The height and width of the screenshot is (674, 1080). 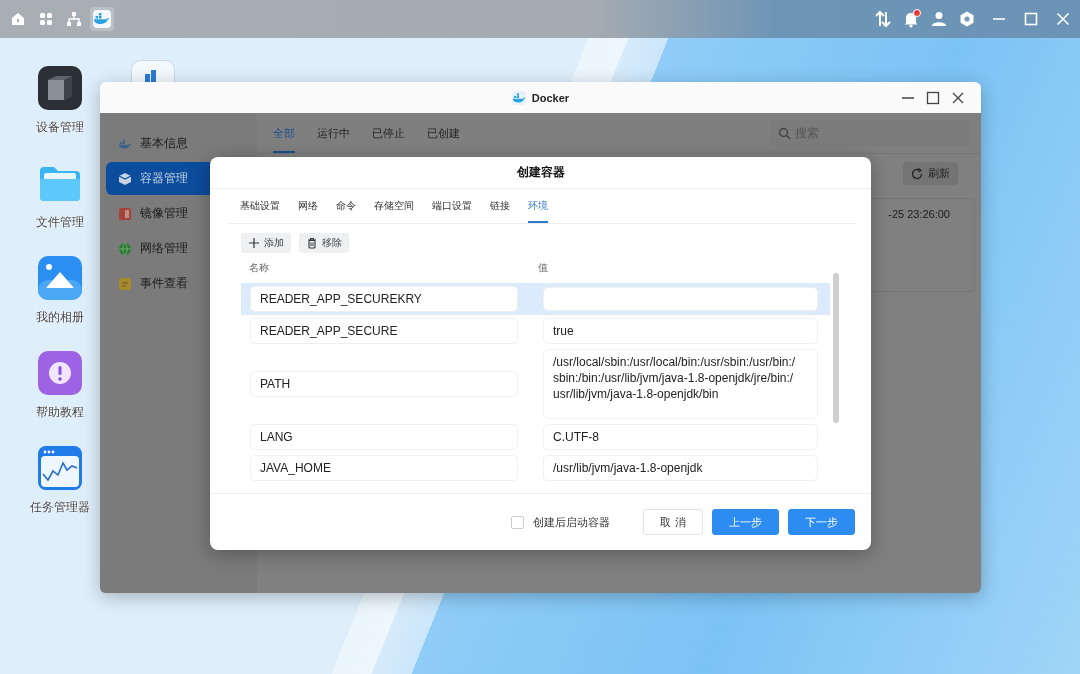 What do you see at coordinates (939, 19) in the screenshot?
I see `user-icon` at bounding box center [939, 19].